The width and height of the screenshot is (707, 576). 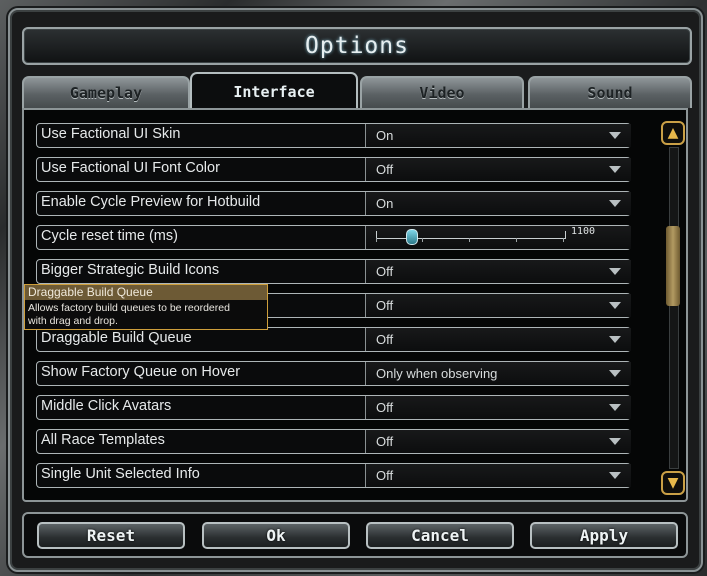 What do you see at coordinates (333, 407) in the screenshot?
I see `setting-row-middle-click-avatars: Middle Click Avatars Off` at bounding box center [333, 407].